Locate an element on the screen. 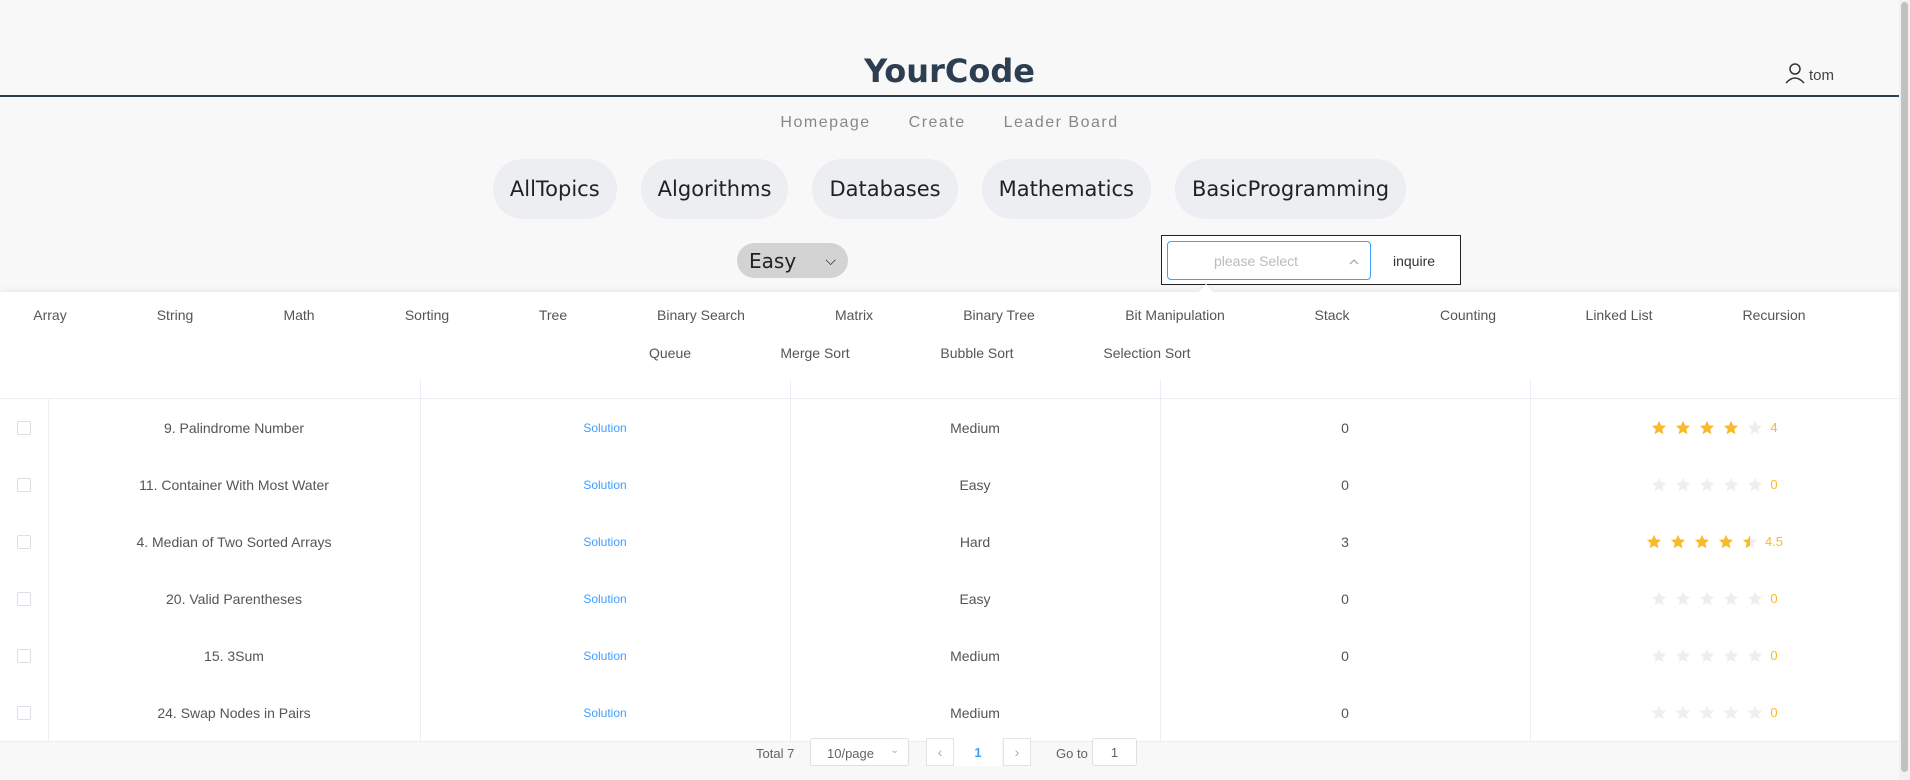 The height and width of the screenshot is (780, 1910). tag-option-sorting: Sorting is located at coordinates (427, 315).